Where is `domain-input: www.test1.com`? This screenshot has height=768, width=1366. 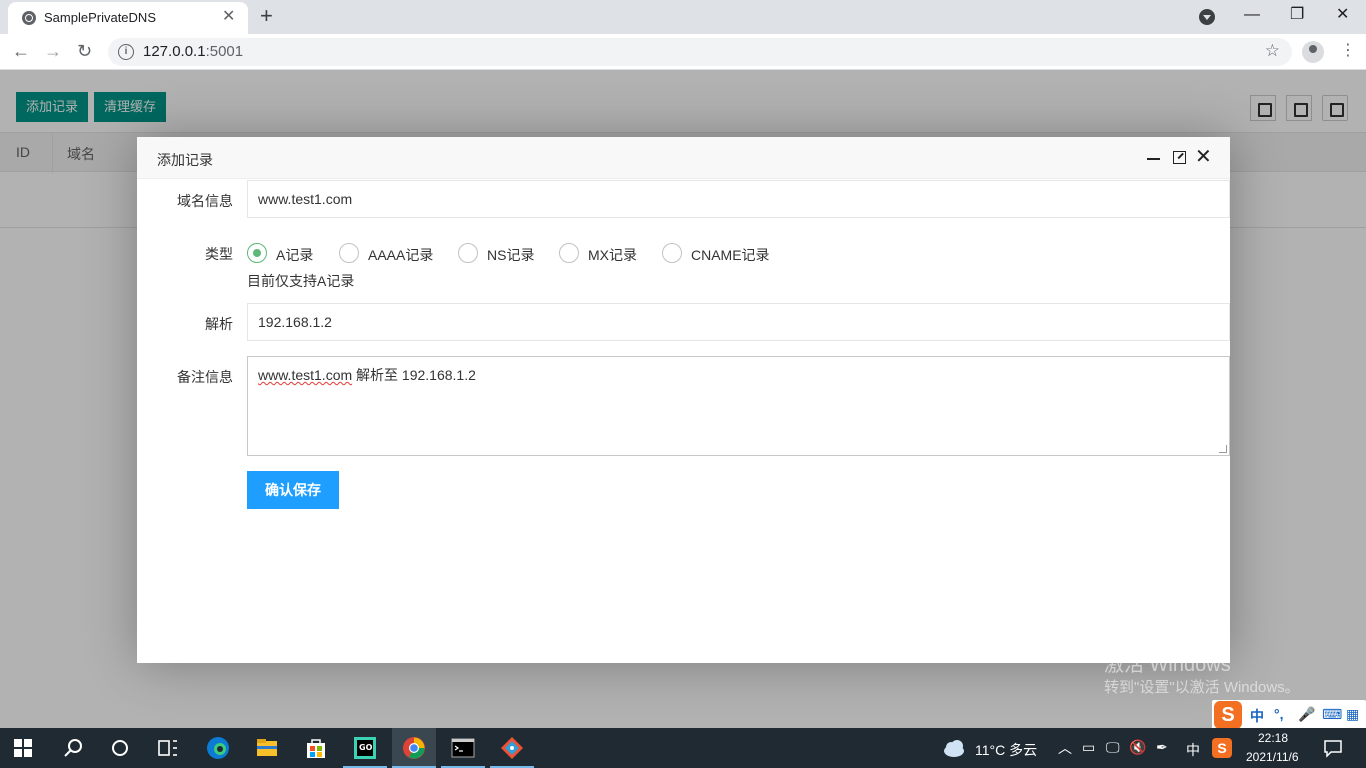
domain-input: www.test1.com is located at coordinates (738, 199).